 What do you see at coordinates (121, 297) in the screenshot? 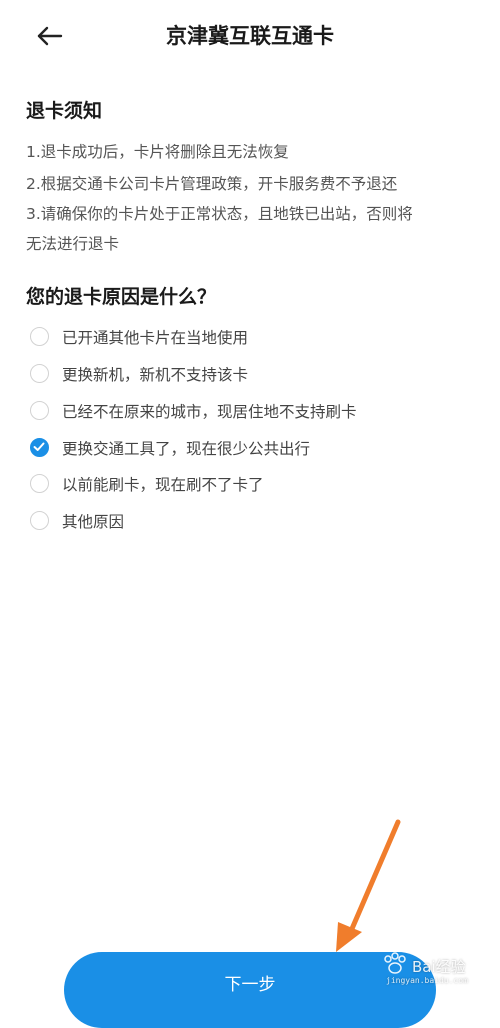
I see `question-title: 您的退卡原因是什么？` at bounding box center [121, 297].